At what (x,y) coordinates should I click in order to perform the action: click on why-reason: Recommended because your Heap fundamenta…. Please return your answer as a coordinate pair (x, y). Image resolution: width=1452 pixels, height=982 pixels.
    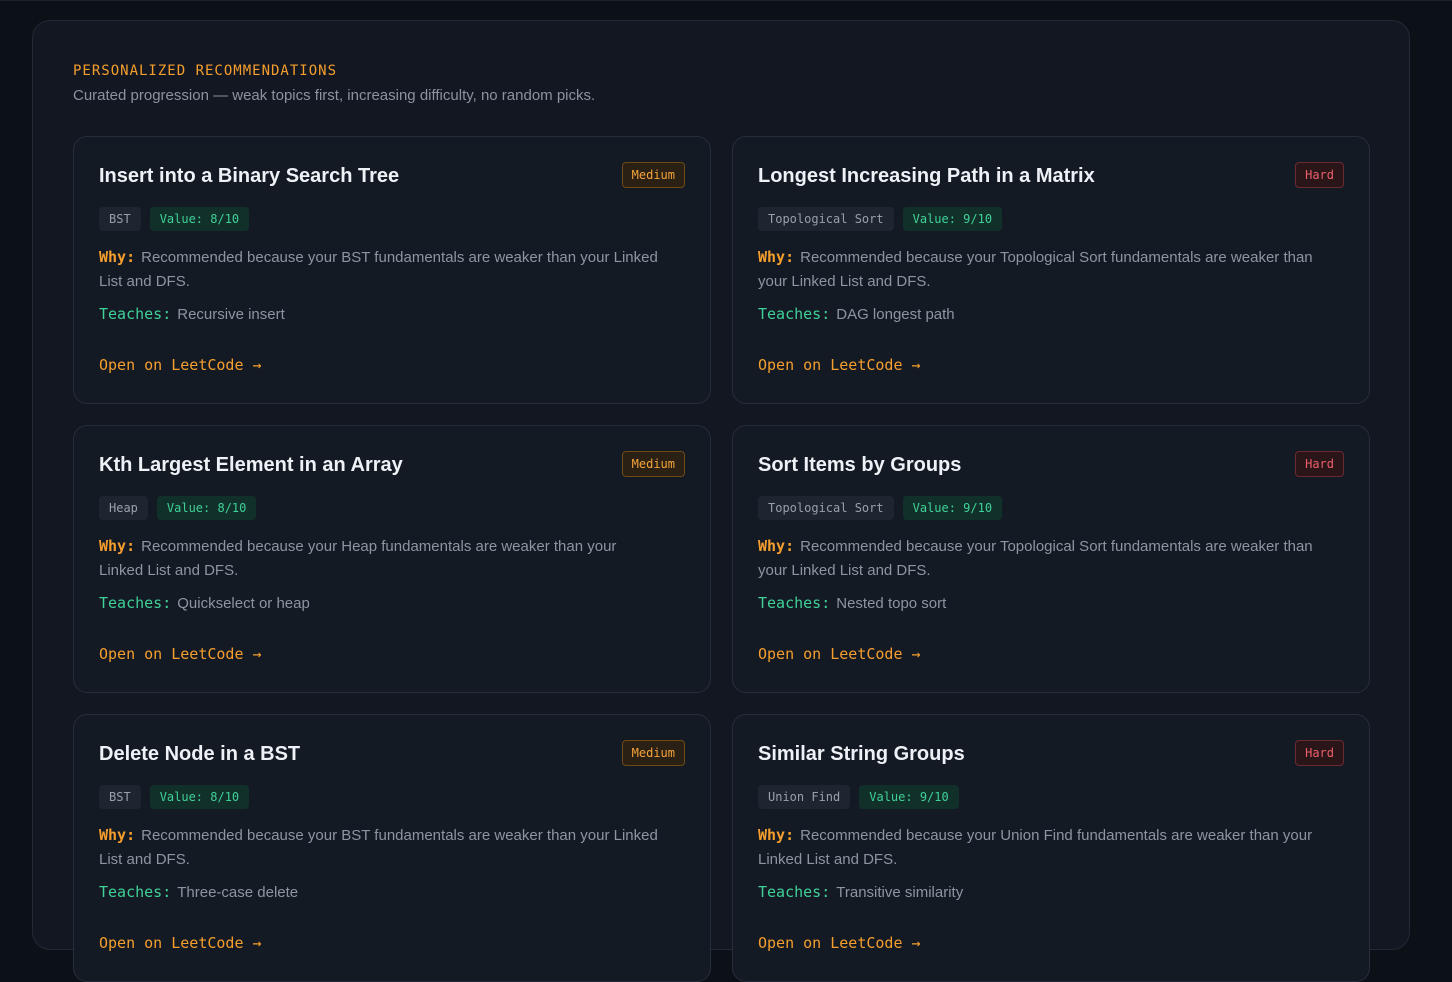
    Looking at the image, I should click on (358, 558).